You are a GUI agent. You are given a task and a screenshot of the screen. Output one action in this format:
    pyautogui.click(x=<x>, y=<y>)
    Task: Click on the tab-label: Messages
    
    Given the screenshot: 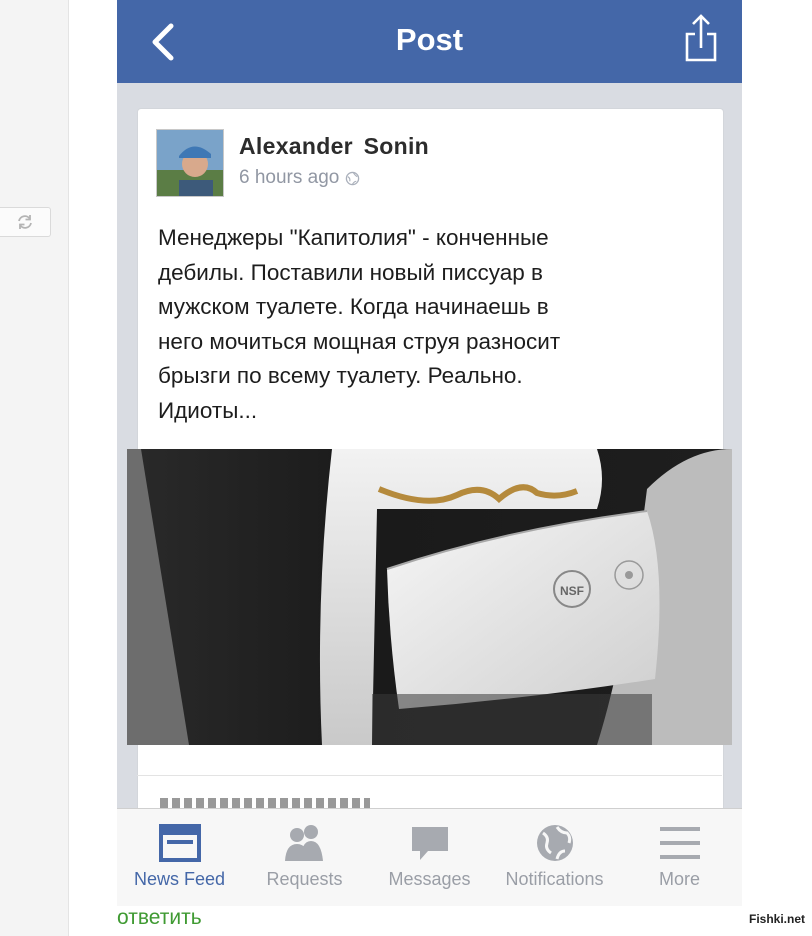 What is the action you would take?
    pyautogui.click(x=429, y=879)
    